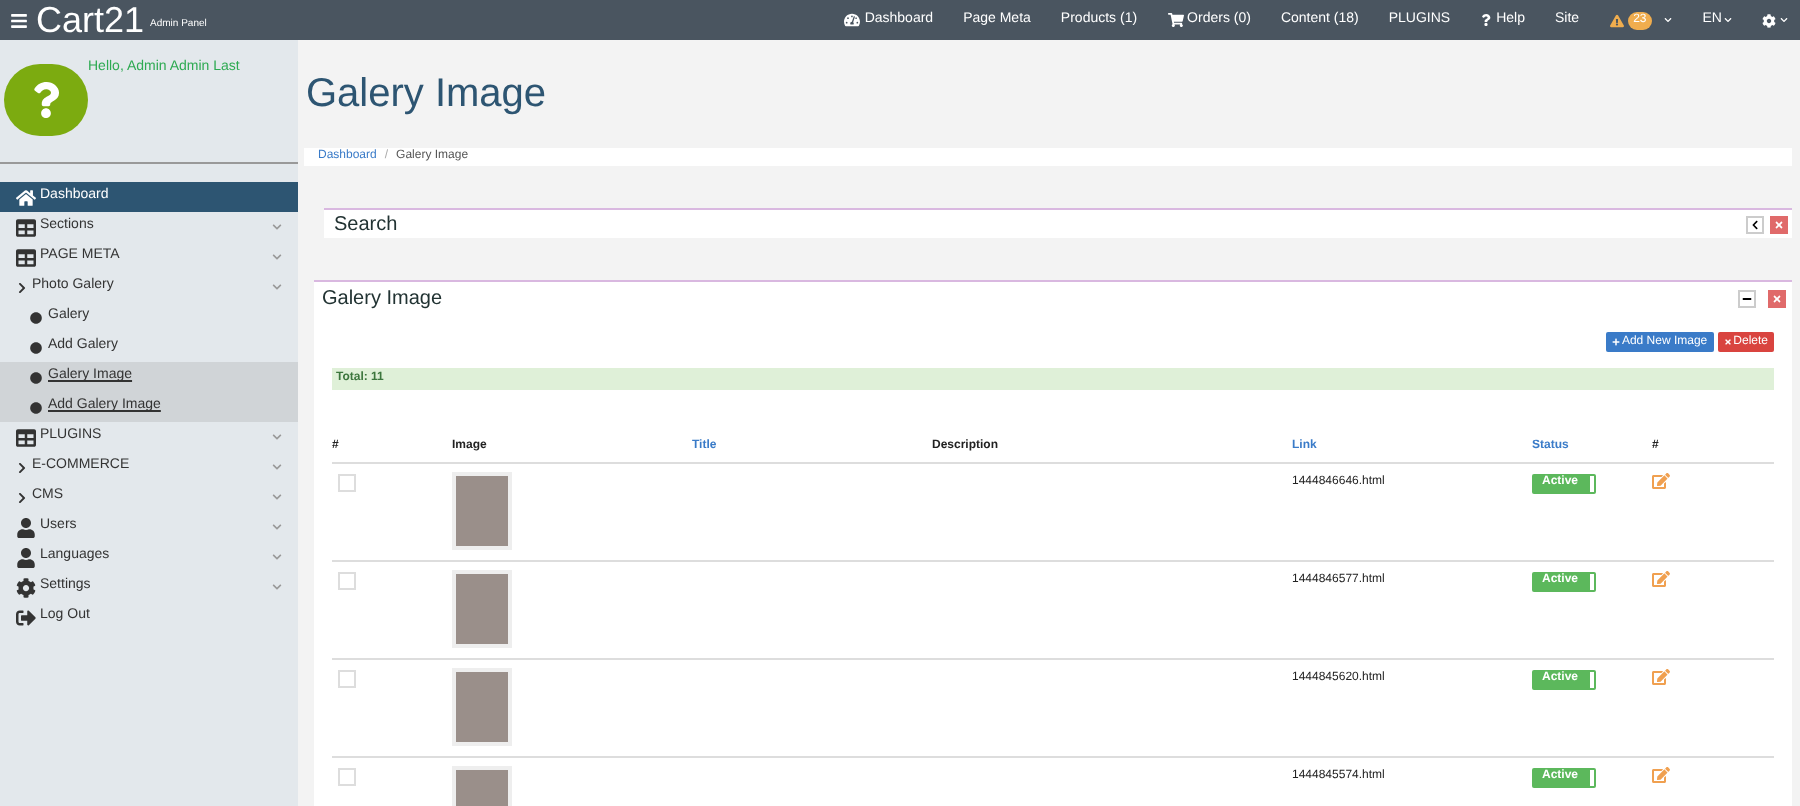 Image resolution: width=1800 pixels, height=806 pixels. What do you see at coordinates (1615, 342) in the screenshot?
I see `plus-icon` at bounding box center [1615, 342].